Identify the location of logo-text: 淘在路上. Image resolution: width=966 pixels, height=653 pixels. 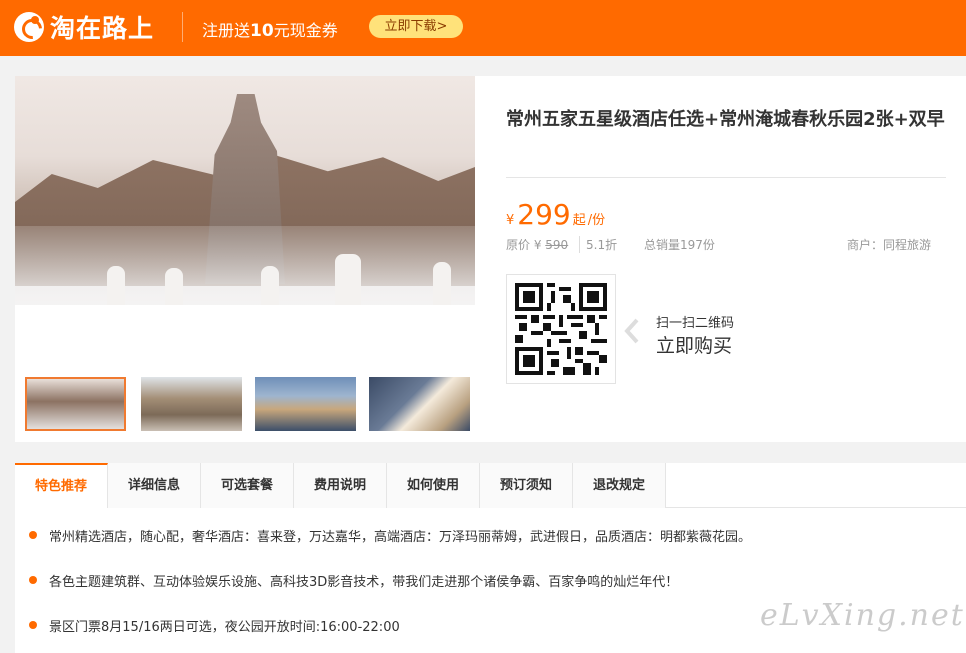
(102, 28).